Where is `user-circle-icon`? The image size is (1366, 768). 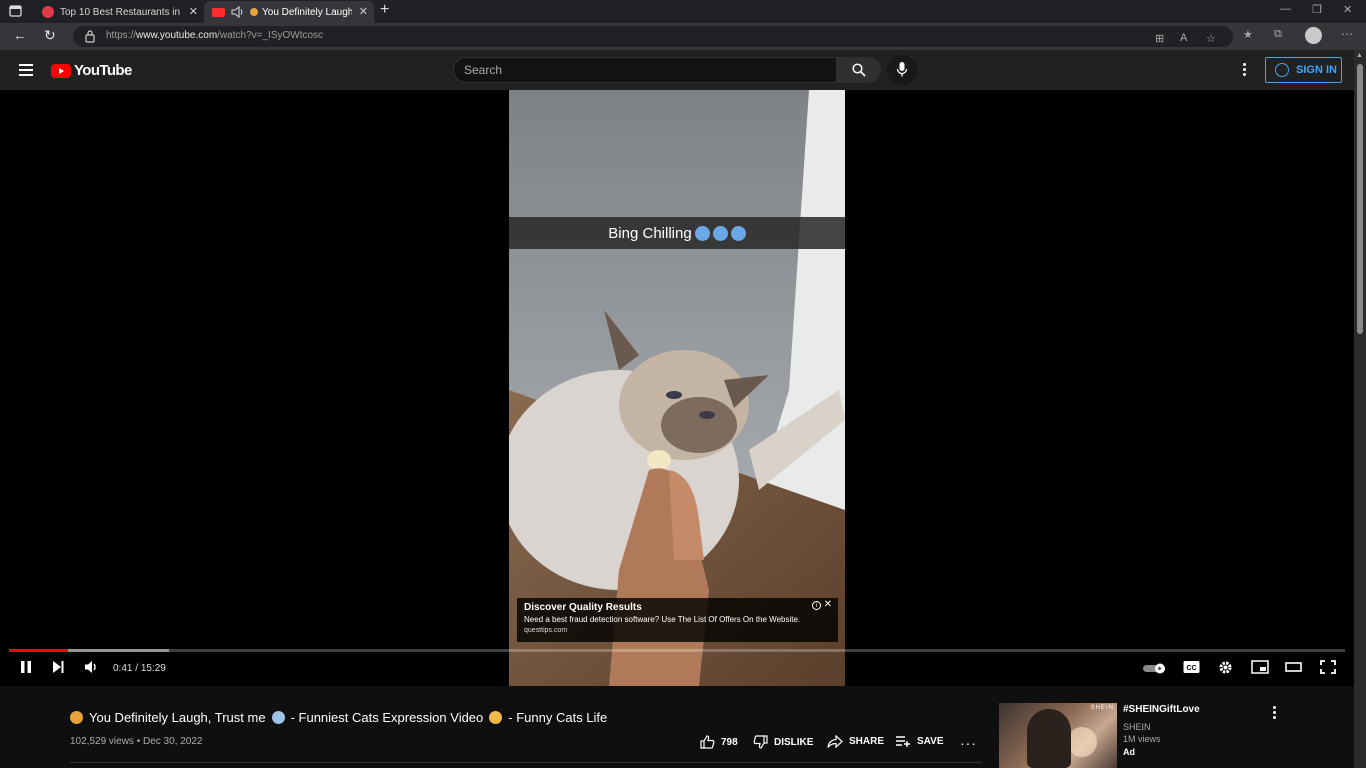 user-circle-icon is located at coordinates (1282, 70).